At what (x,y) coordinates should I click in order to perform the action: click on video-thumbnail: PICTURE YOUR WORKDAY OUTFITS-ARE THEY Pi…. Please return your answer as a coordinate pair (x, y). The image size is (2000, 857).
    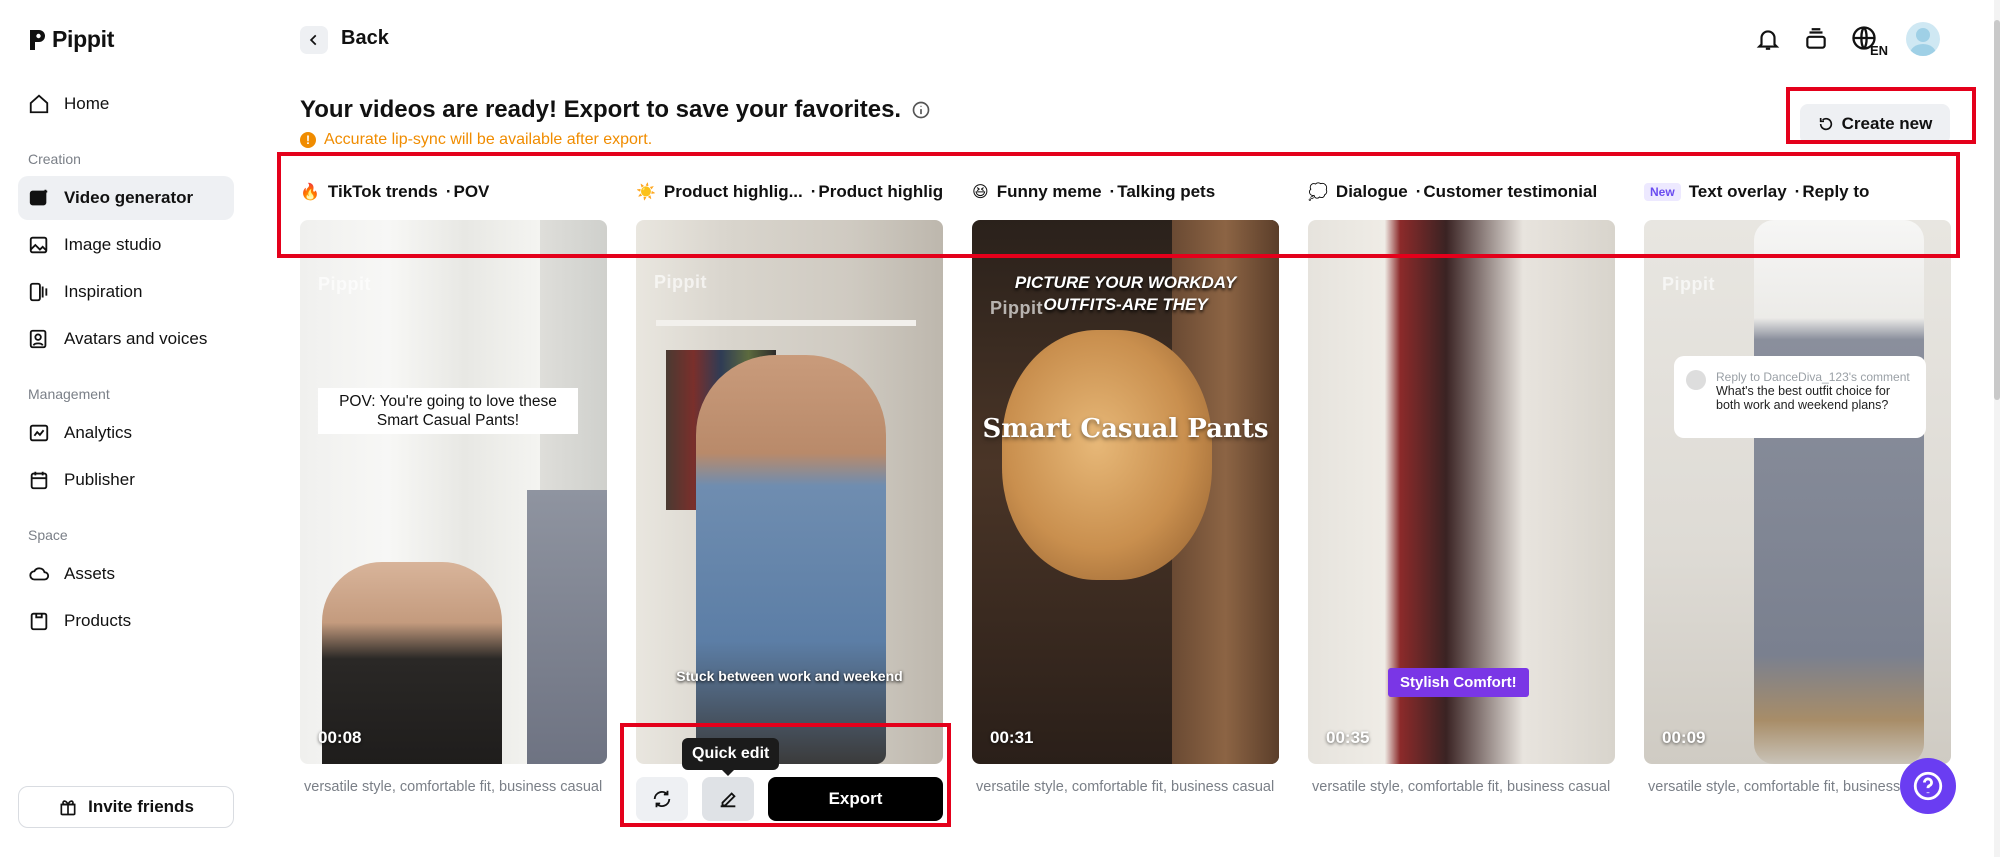
    Looking at the image, I should click on (1125, 492).